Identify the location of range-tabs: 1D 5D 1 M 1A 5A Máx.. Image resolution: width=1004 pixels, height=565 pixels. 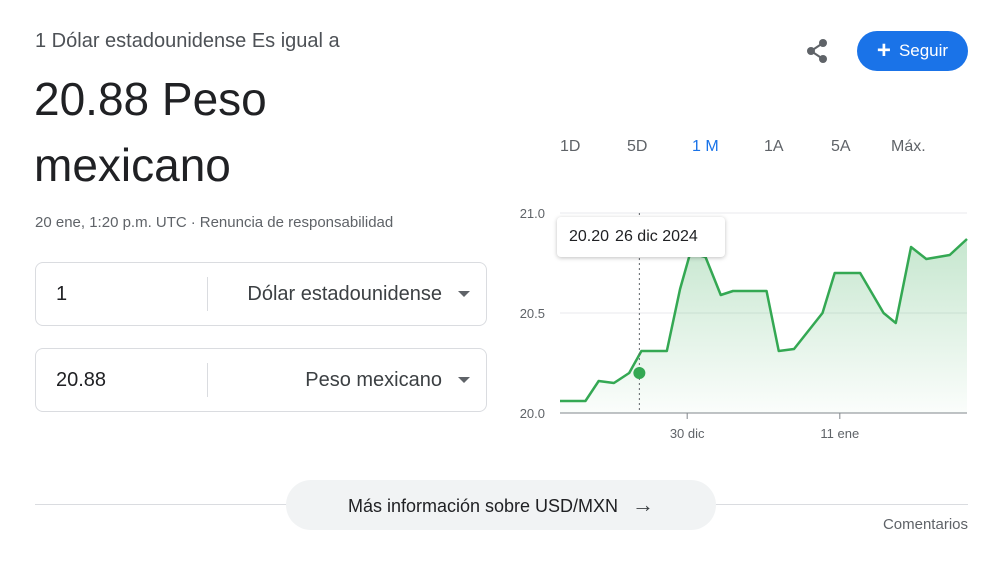
(755, 149).